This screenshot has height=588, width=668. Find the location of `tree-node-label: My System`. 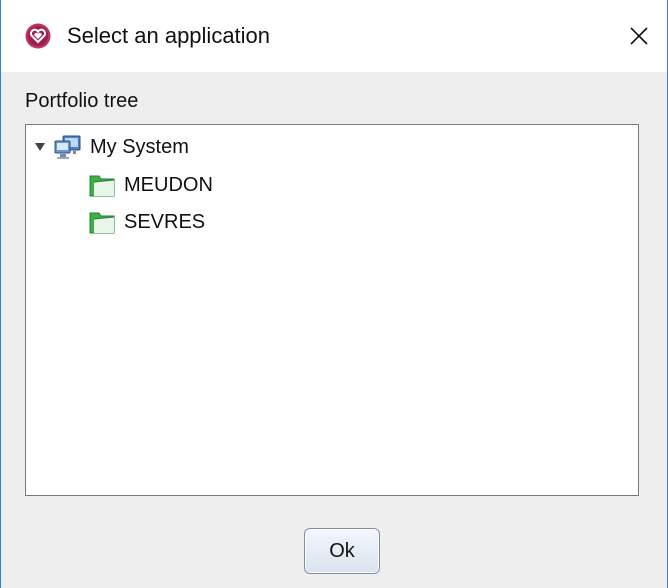

tree-node-label: My System is located at coordinates (139, 146).